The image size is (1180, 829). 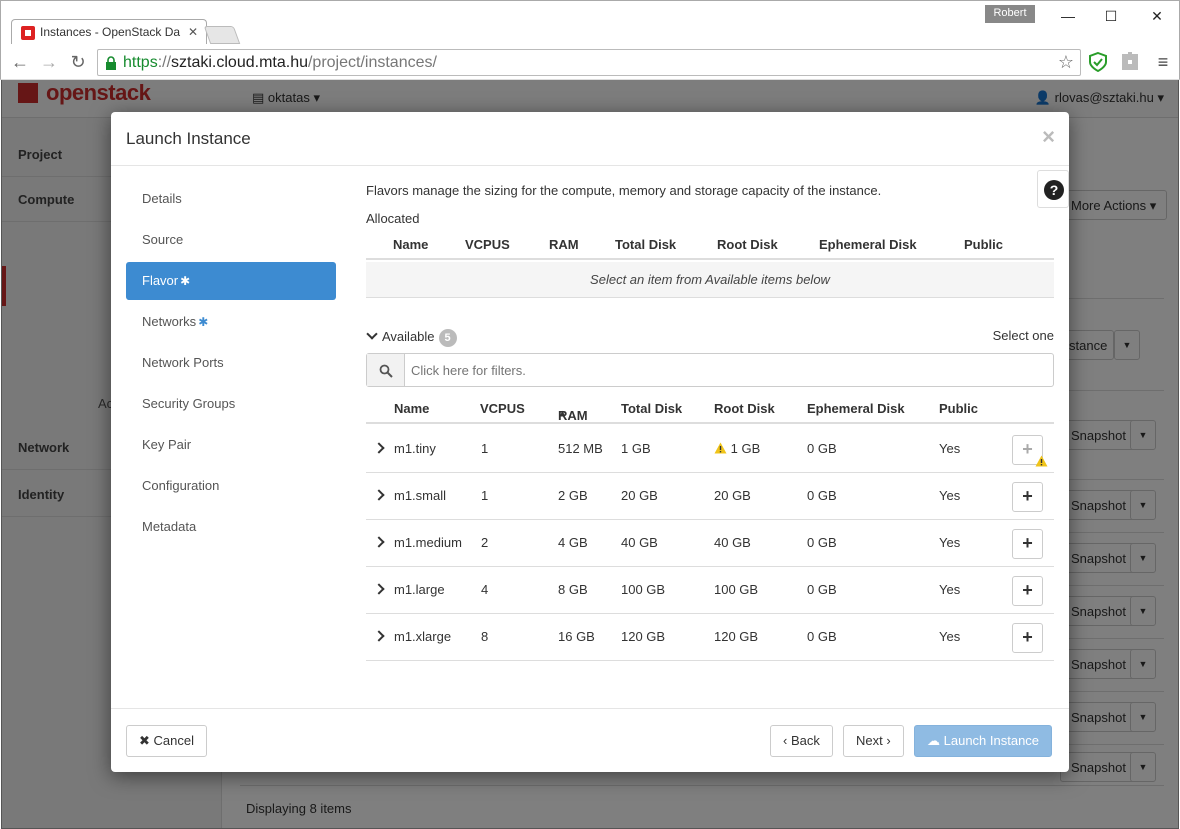 I want to click on reload-icon: ↻, so click(x=78, y=62).